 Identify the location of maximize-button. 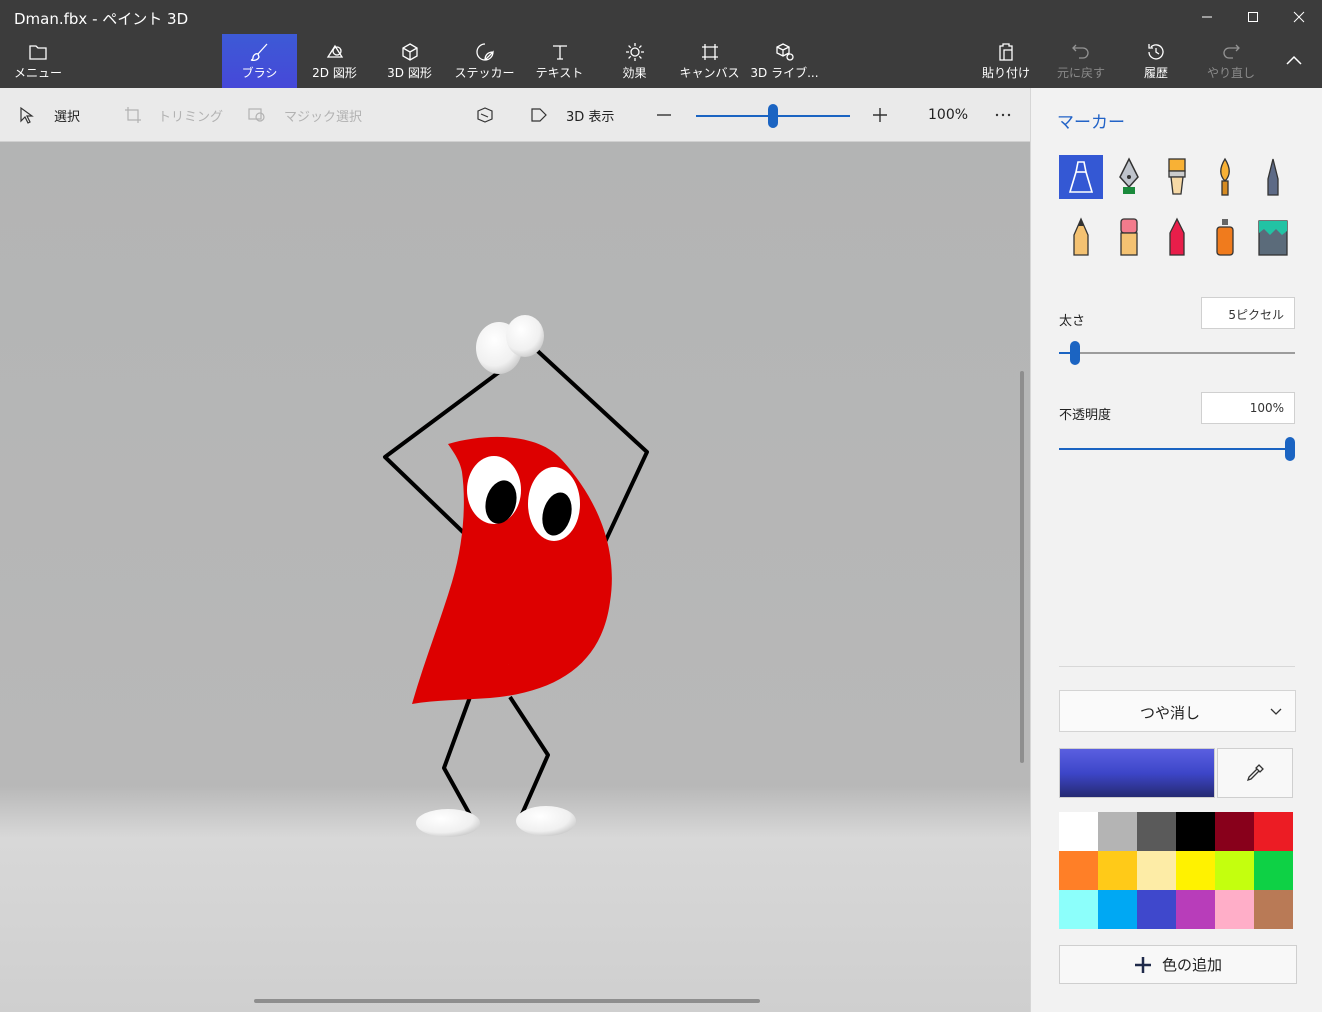
(1253, 17).